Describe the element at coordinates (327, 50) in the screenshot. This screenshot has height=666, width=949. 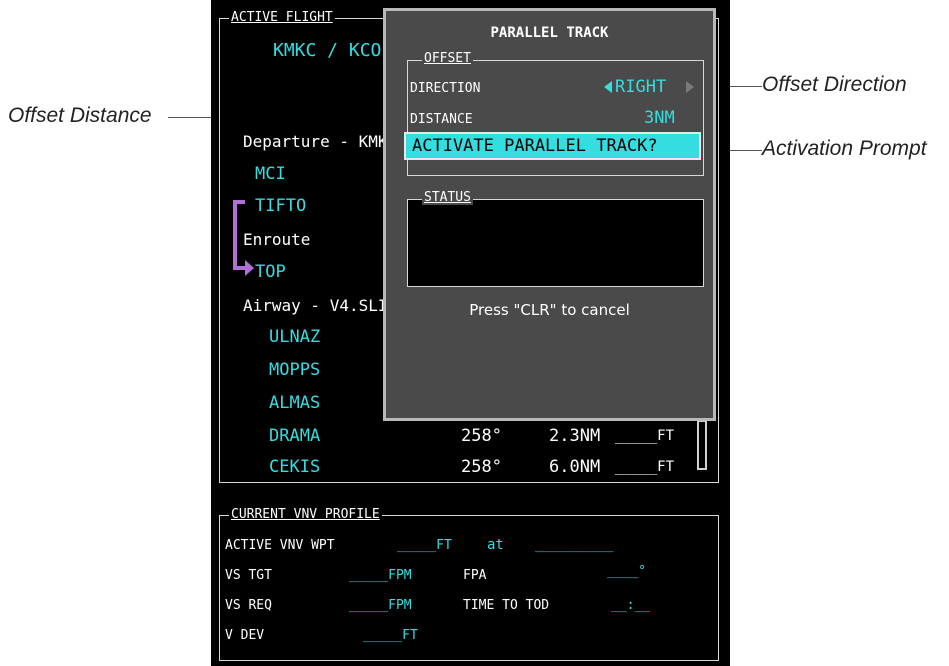
I see `route-text: KMKC / KCO` at that location.